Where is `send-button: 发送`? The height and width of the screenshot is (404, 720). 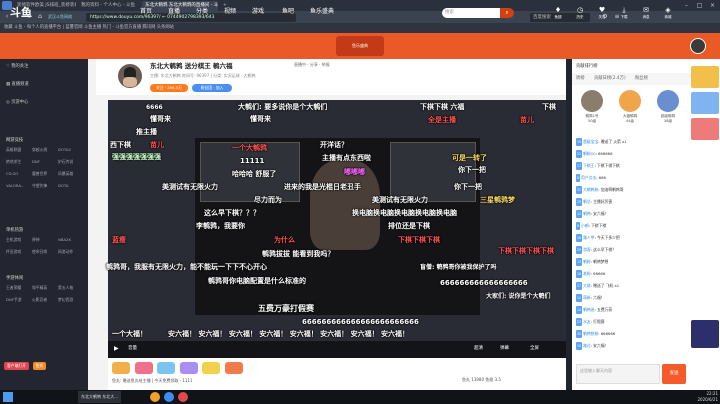 send-button: 发送 is located at coordinates (674, 374).